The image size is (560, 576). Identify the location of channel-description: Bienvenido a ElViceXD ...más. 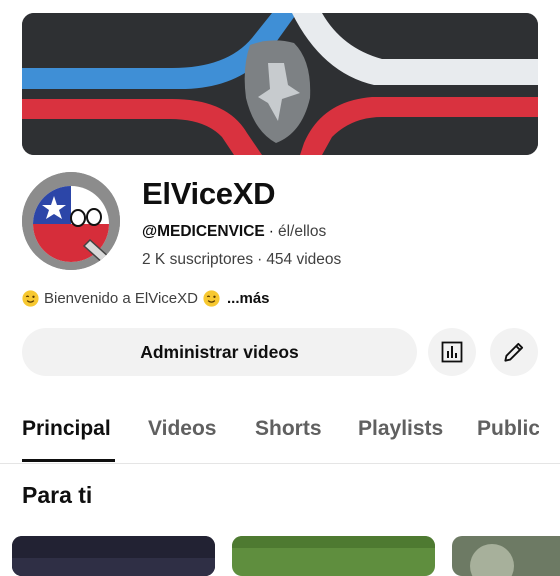
(146, 298).